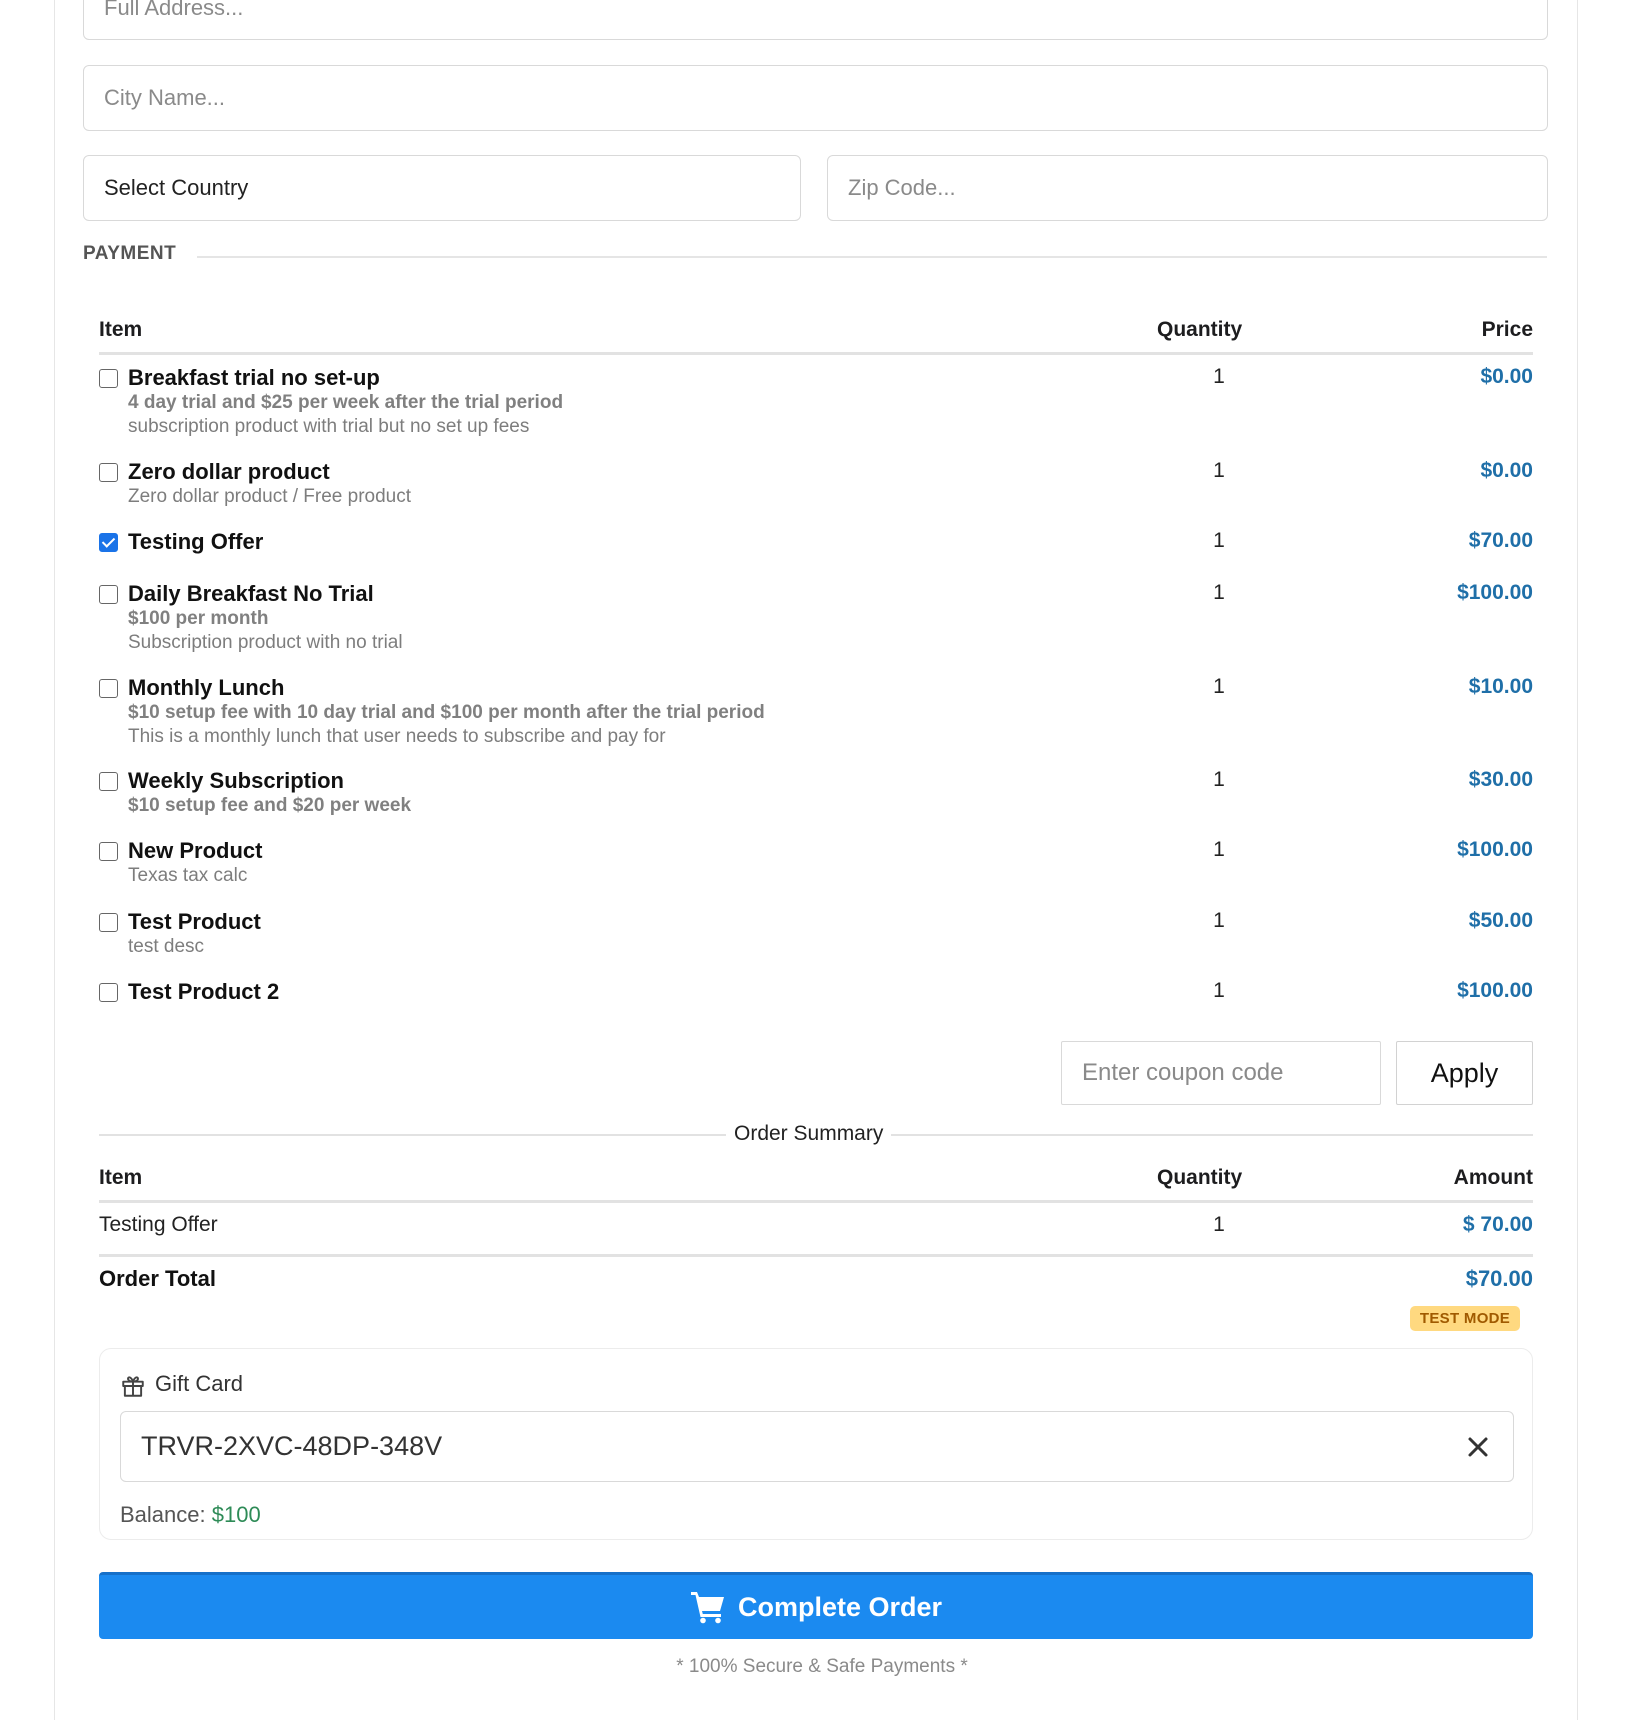  Describe the element at coordinates (195, 850) in the screenshot. I see `product-name: New Product` at that location.